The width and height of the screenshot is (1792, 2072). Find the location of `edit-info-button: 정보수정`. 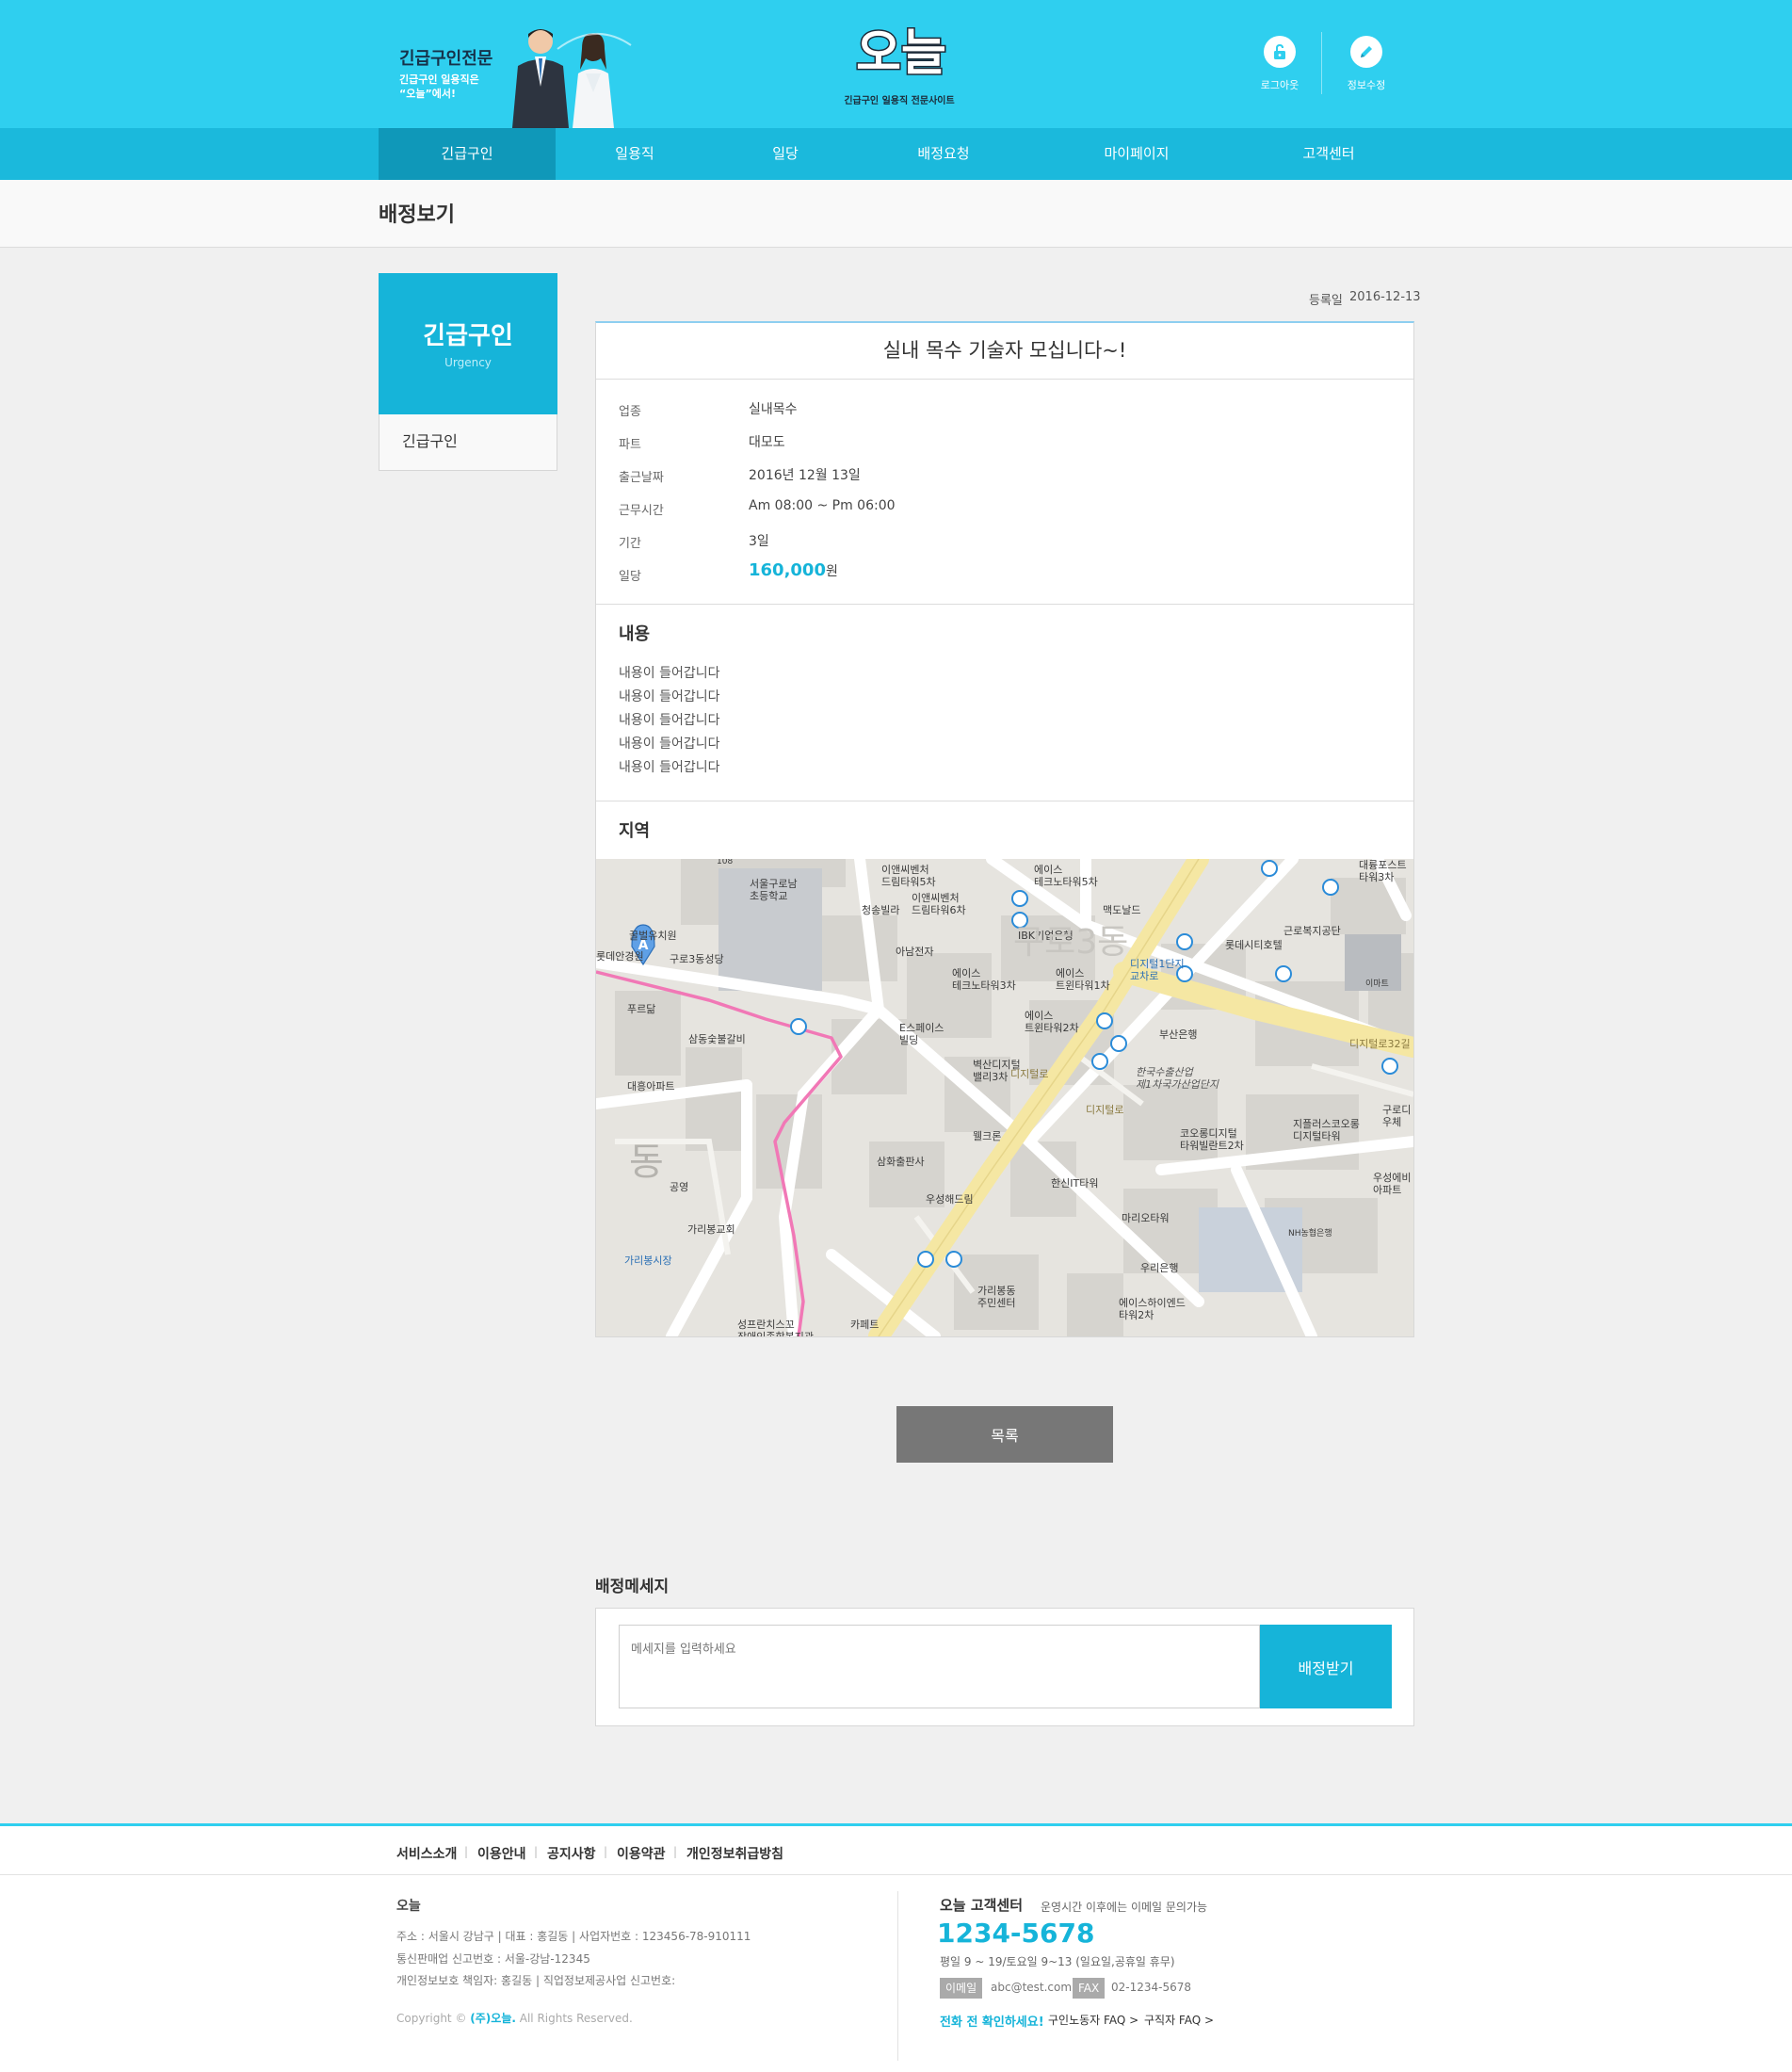

edit-info-button: 정보수정 is located at coordinates (1366, 64).